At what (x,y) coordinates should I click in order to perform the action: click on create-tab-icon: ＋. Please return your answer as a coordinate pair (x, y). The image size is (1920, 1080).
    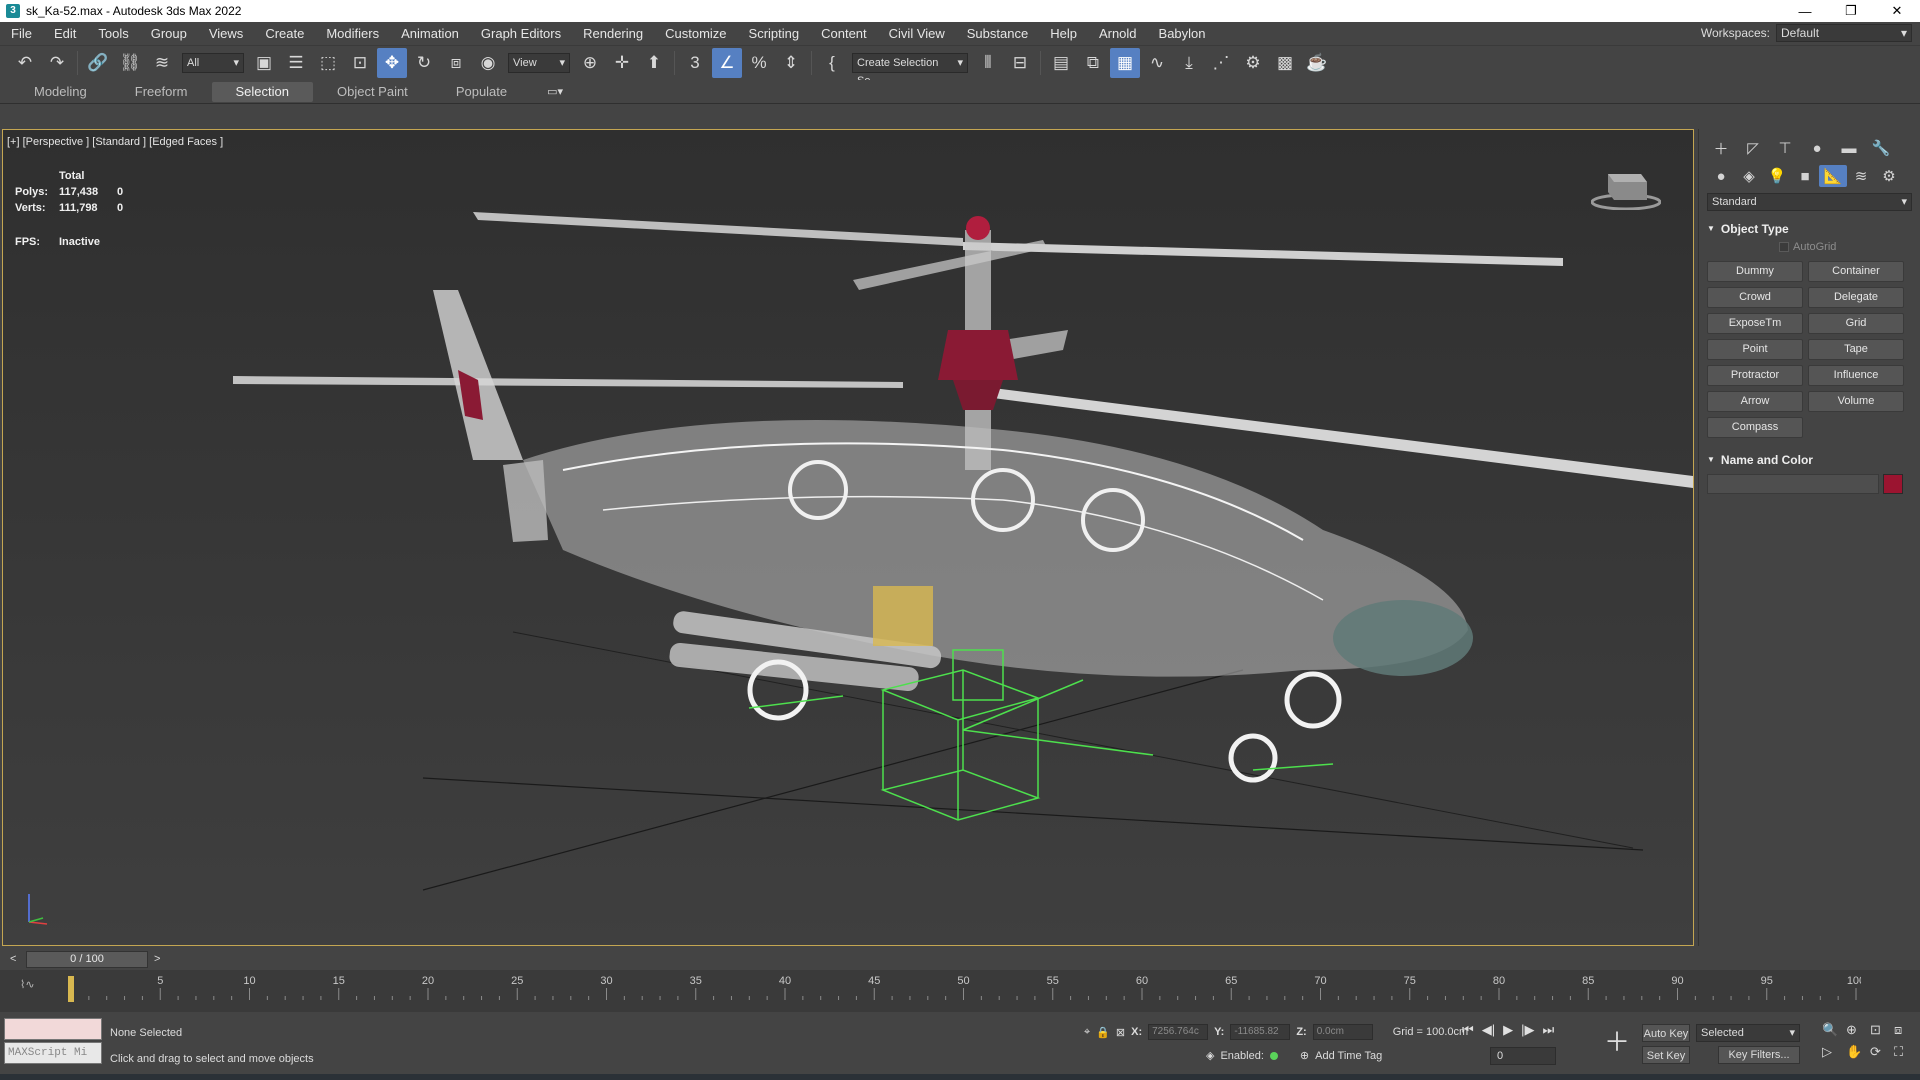
    Looking at the image, I should click on (1721, 148).